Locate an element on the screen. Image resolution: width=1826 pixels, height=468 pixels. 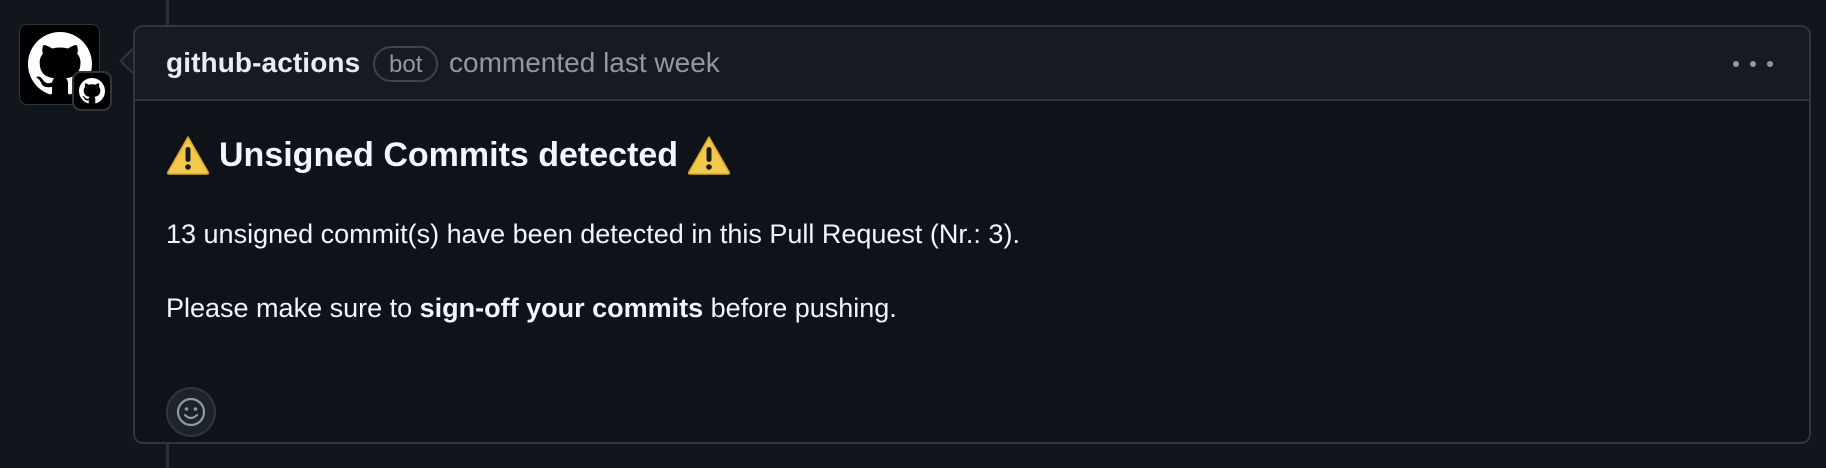
smiley-icon is located at coordinates (191, 412).